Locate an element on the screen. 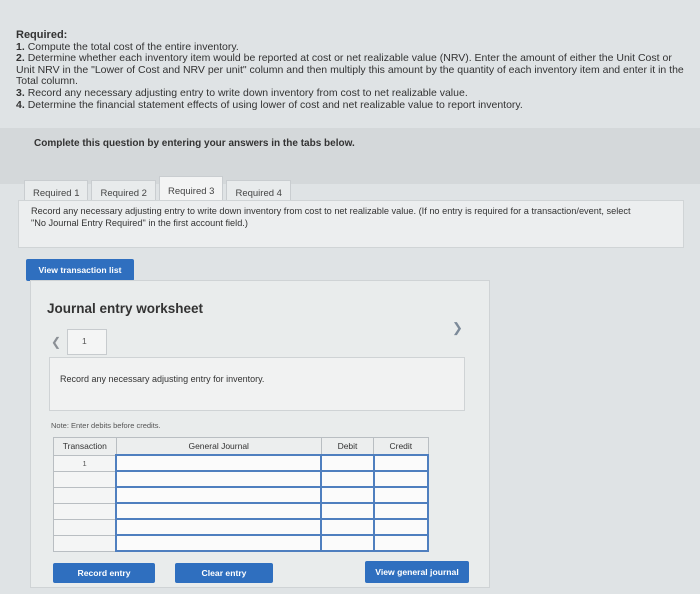 The height and width of the screenshot is (594, 700). debits-credits-note: Note: Enter debits before credits. is located at coordinates (106, 425).